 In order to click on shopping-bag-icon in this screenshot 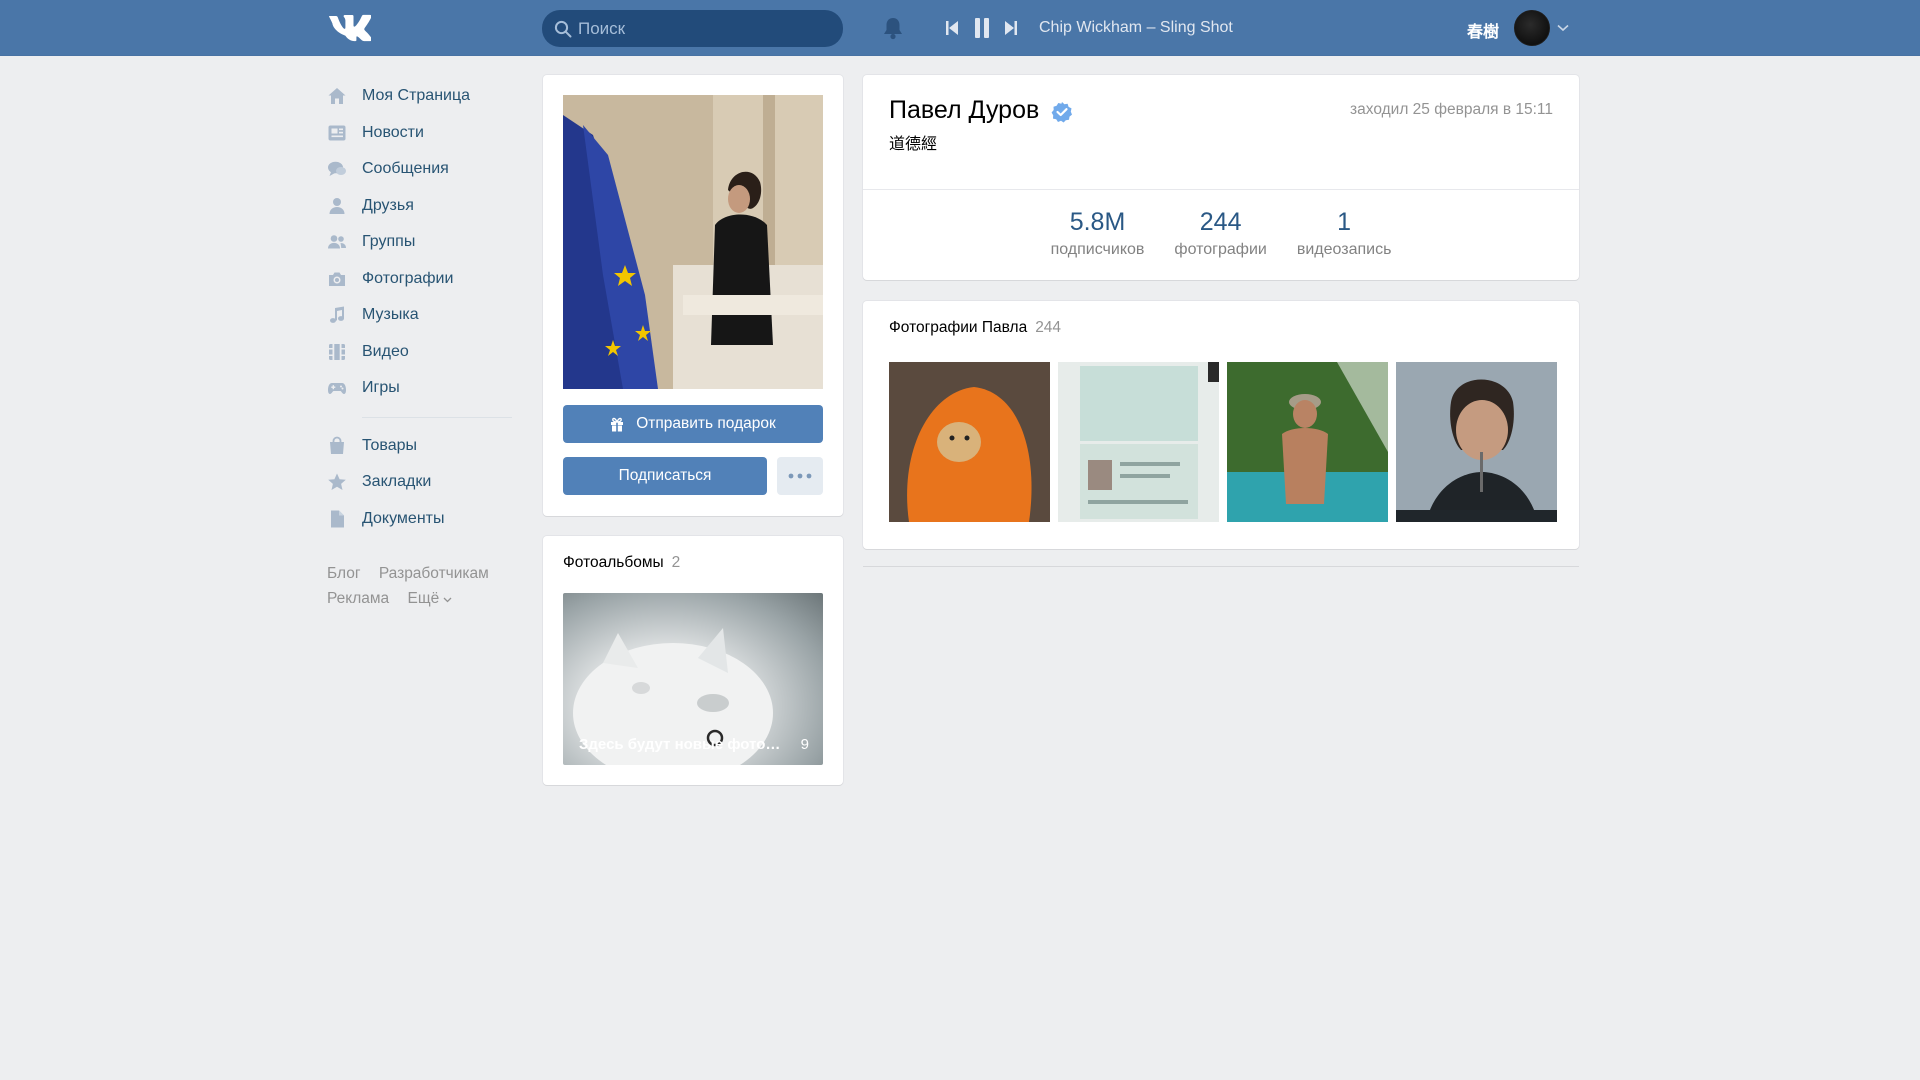, I will do `click(337, 445)`.